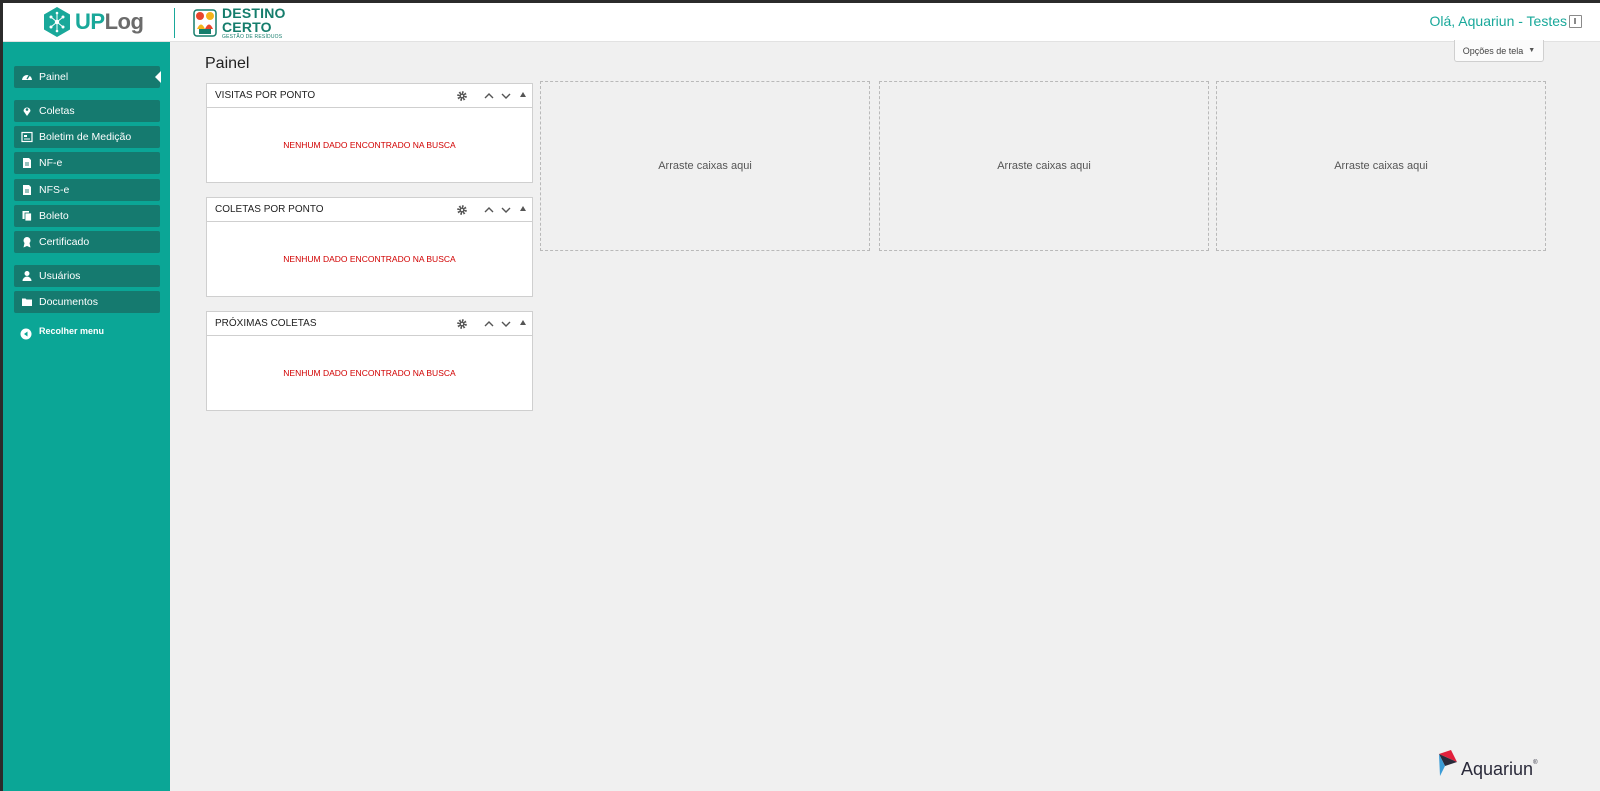 Image resolution: width=1600 pixels, height=791 pixels. What do you see at coordinates (1448, 763) in the screenshot?
I see `aquariun-mark-icon` at bounding box center [1448, 763].